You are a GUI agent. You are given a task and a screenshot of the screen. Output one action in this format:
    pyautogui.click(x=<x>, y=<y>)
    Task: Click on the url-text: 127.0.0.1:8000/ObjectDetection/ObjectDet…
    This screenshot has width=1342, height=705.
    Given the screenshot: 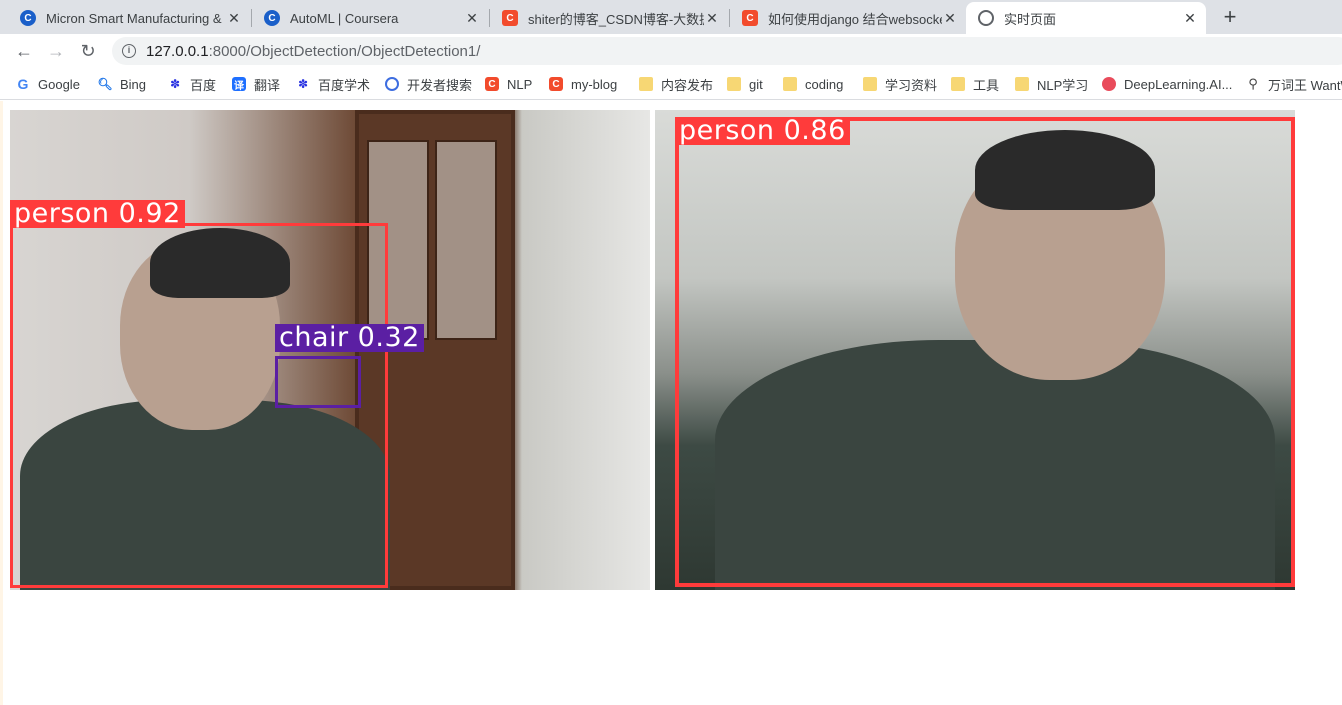 What is the action you would take?
    pyautogui.click(x=313, y=51)
    